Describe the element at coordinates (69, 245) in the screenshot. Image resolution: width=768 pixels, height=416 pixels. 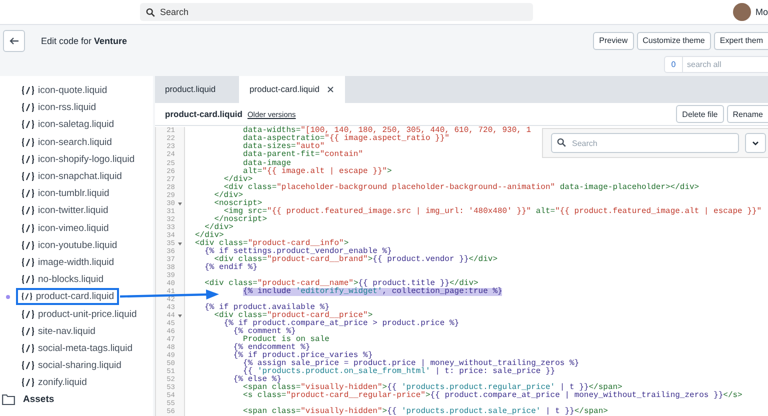
I see `file-item: icon-youtube.liquid` at that location.